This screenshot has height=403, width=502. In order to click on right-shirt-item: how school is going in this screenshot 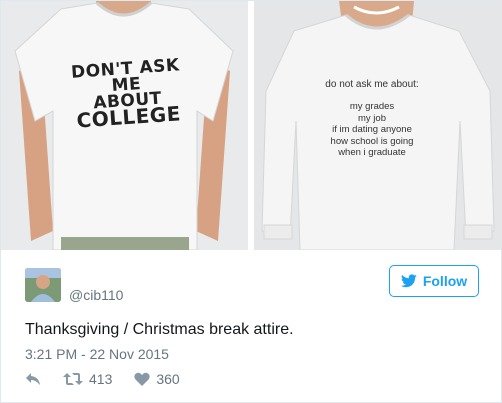, I will do `click(372, 141)`.